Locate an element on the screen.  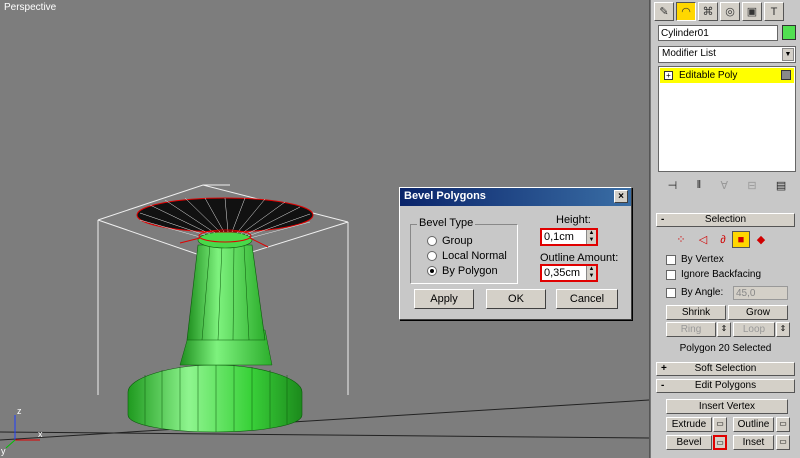
rollout-title: Soft Selection is located at coordinates (725, 368).